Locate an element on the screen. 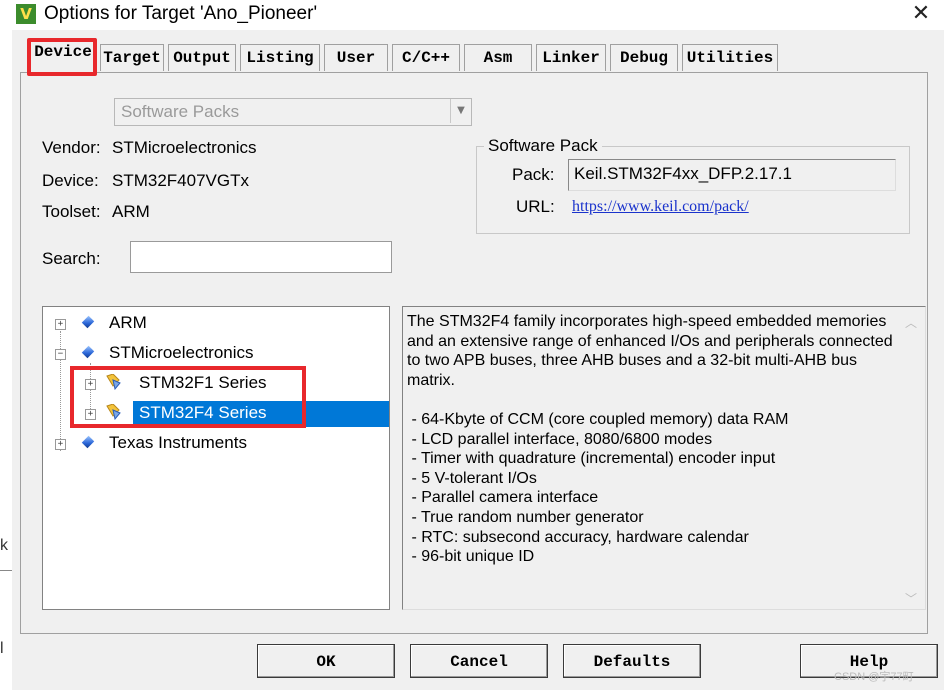 This screenshot has height=690, width=944. window-title: Options for Target 'Ano_Pioneer' is located at coordinates (181, 13).